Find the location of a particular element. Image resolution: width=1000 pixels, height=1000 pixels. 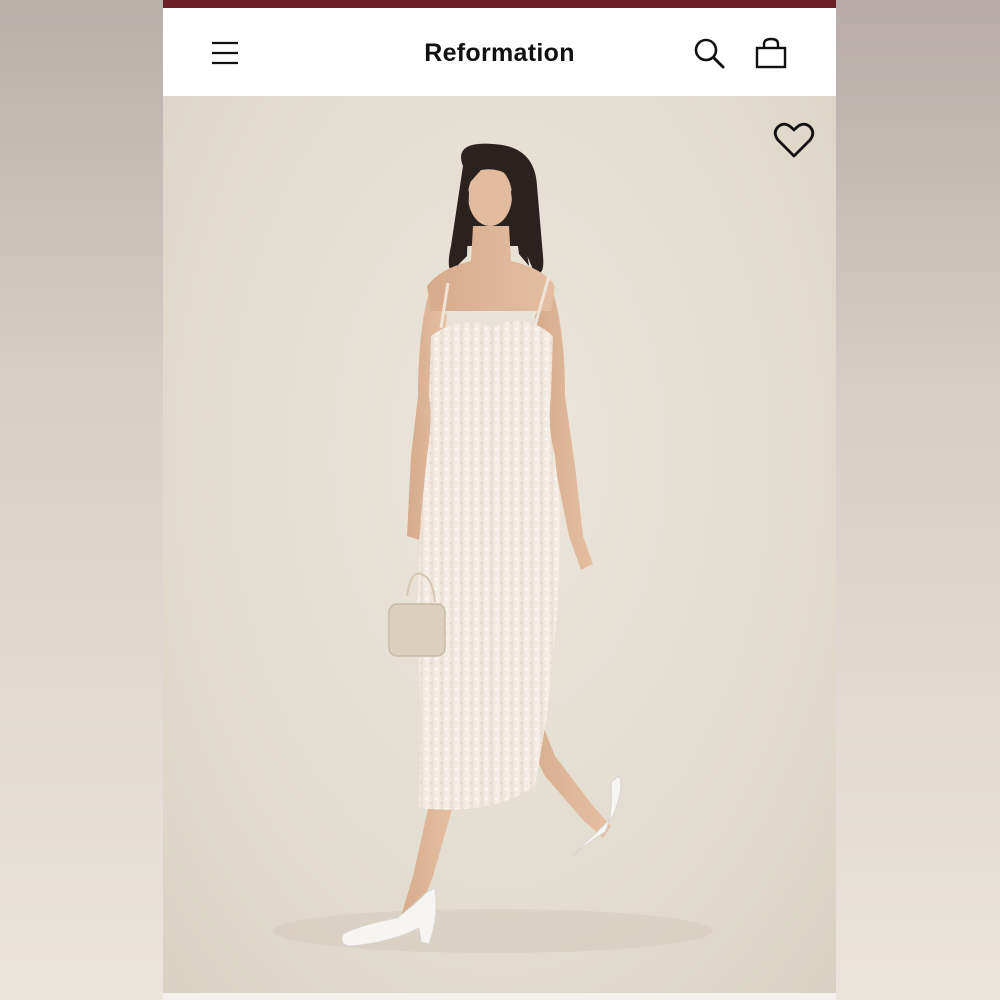

top-accent-bar is located at coordinates (499, 4).